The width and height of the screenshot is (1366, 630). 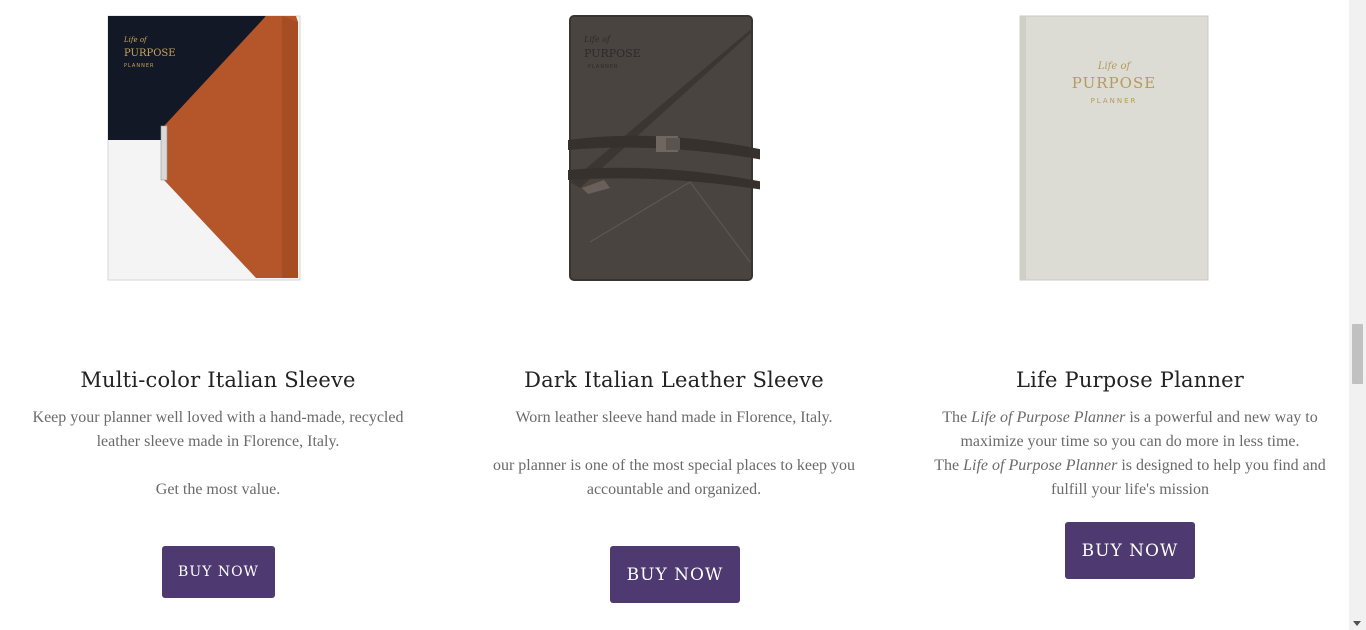 I want to click on product-image-multicolor-sleeve: Life of PURPOSE PLANNER, so click(x=204, y=149).